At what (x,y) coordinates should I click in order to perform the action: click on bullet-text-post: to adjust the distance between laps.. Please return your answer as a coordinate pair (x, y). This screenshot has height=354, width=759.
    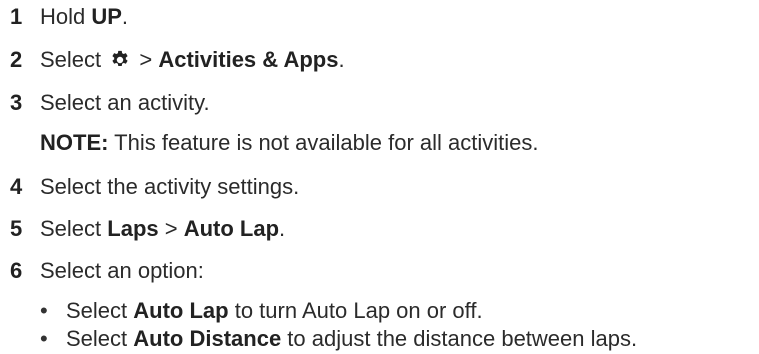
    Looking at the image, I should click on (459, 338).